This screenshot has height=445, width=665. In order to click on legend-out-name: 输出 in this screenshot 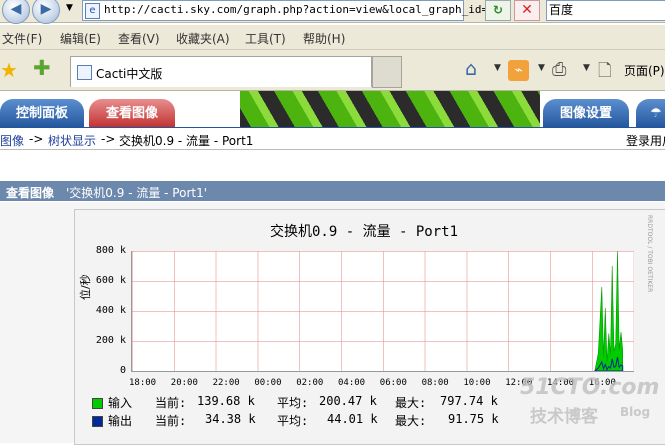, I will do `click(120, 421)`.